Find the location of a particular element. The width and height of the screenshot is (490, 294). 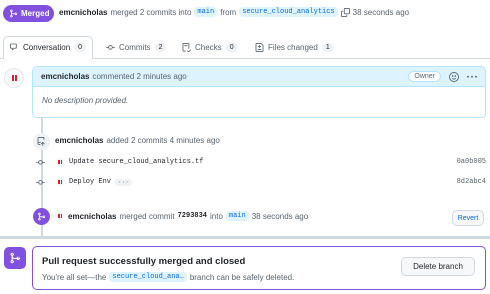

timeline-divider is located at coordinates (245, 237).